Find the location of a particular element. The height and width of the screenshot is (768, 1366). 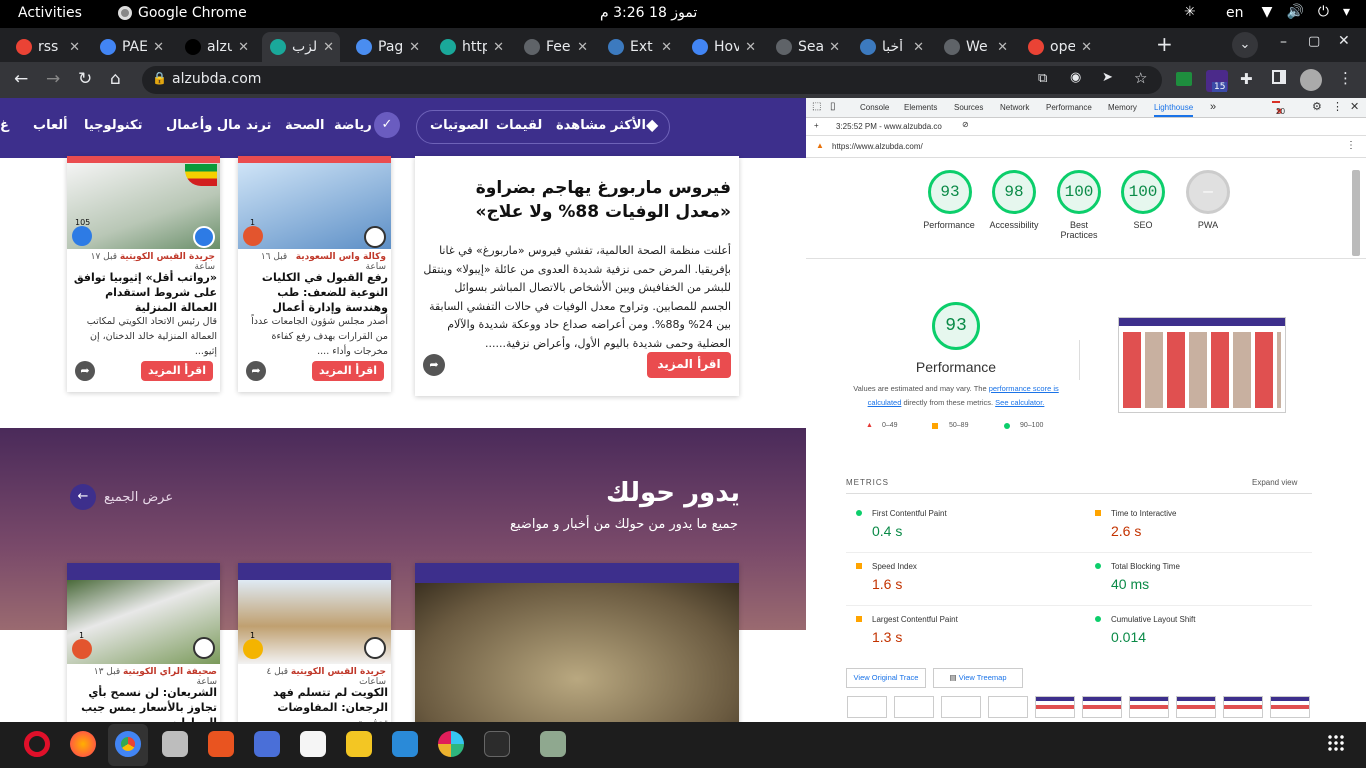

avatar is located at coordinates (1311, 80).